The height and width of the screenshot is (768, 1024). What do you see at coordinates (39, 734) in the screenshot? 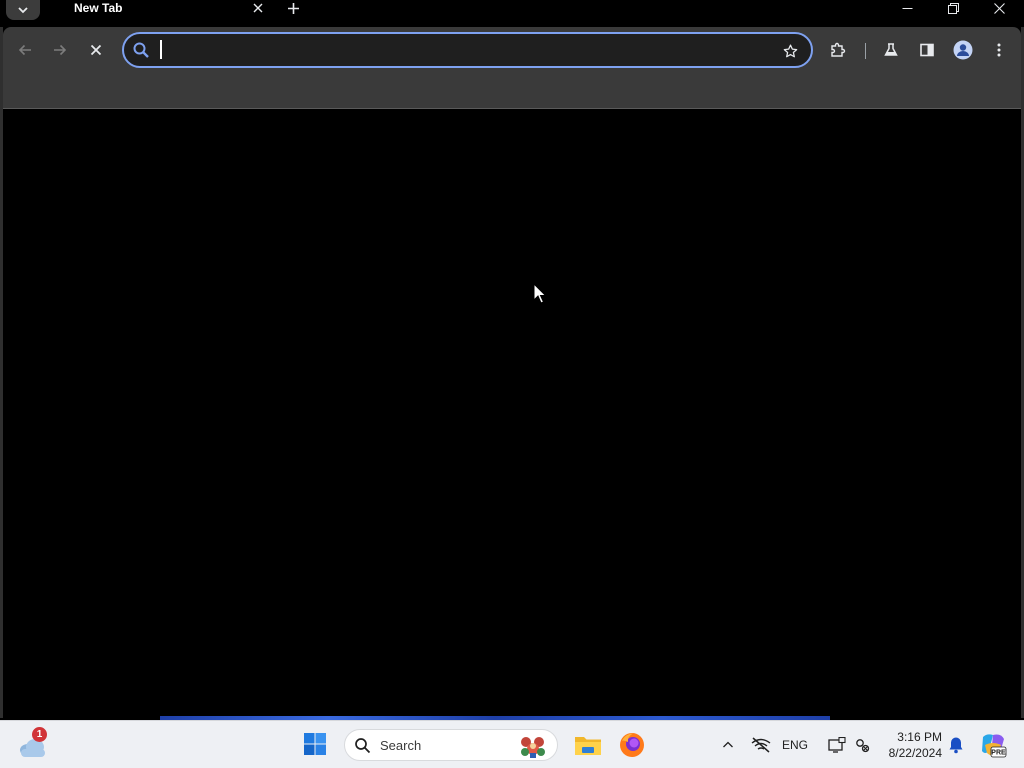
I see `notification-badge: 1` at bounding box center [39, 734].